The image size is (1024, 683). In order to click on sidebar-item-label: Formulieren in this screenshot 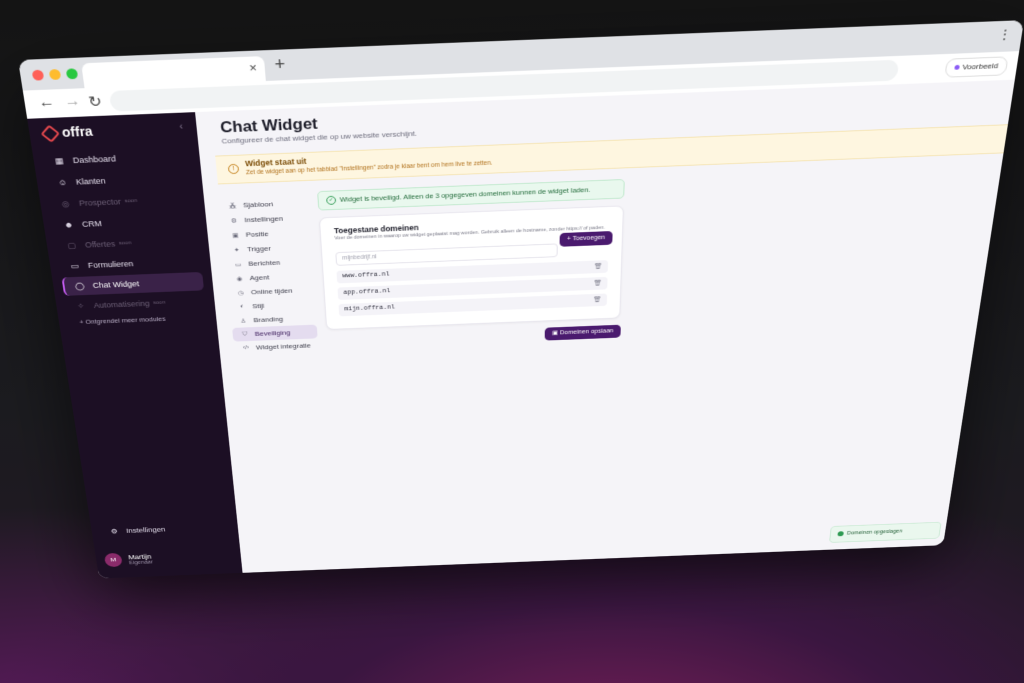, I will do `click(110, 264)`.